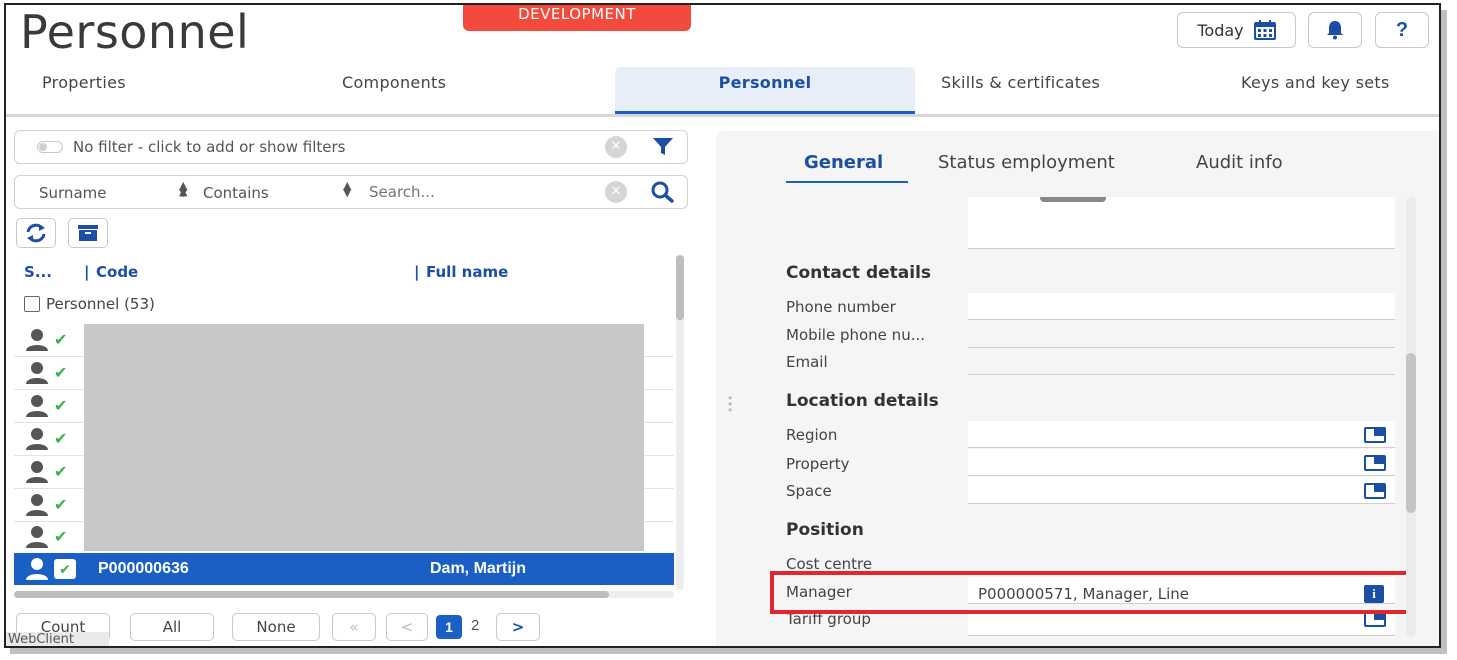 The image size is (1457, 660). What do you see at coordinates (479, 192) in the screenshot?
I see `search-input` at bounding box center [479, 192].